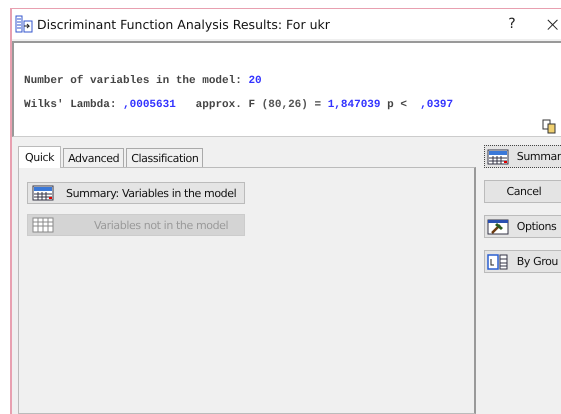 This screenshot has width=561, height=414. I want to click on side-button: Cancel, so click(522, 191).